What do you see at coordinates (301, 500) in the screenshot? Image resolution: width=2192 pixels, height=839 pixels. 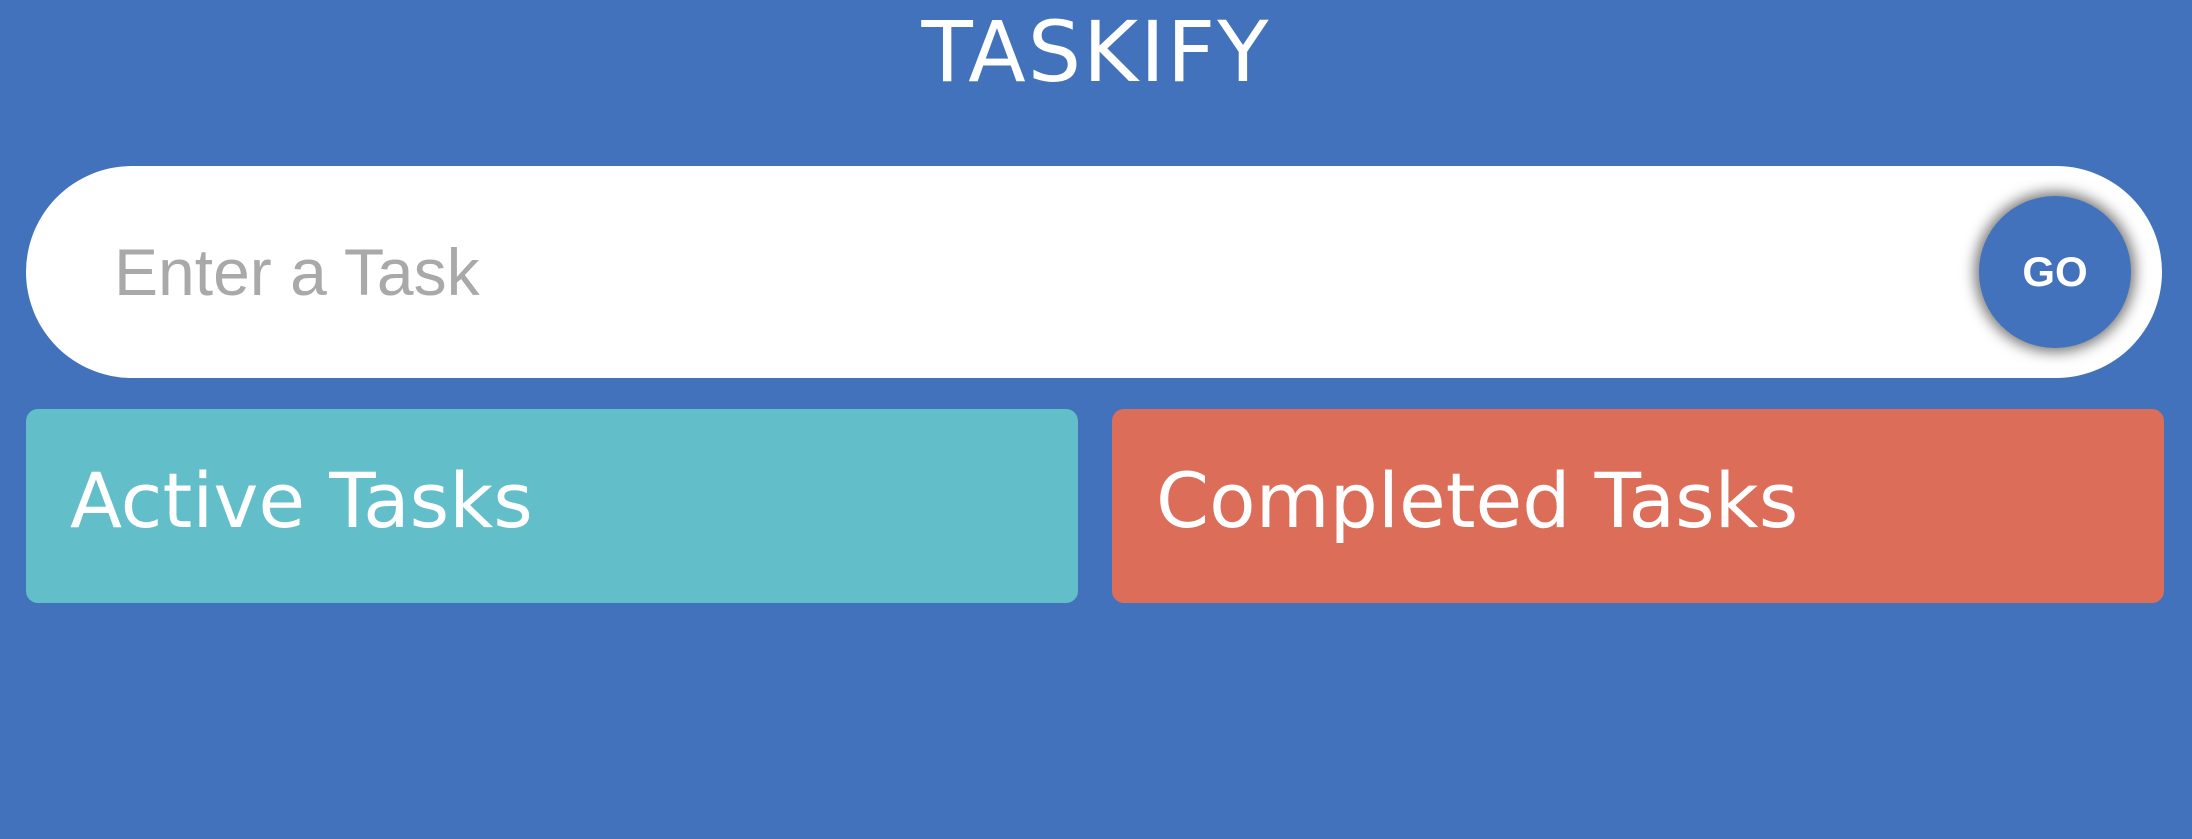 I see `active-tasks-heading: Active Tasks` at bounding box center [301, 500].